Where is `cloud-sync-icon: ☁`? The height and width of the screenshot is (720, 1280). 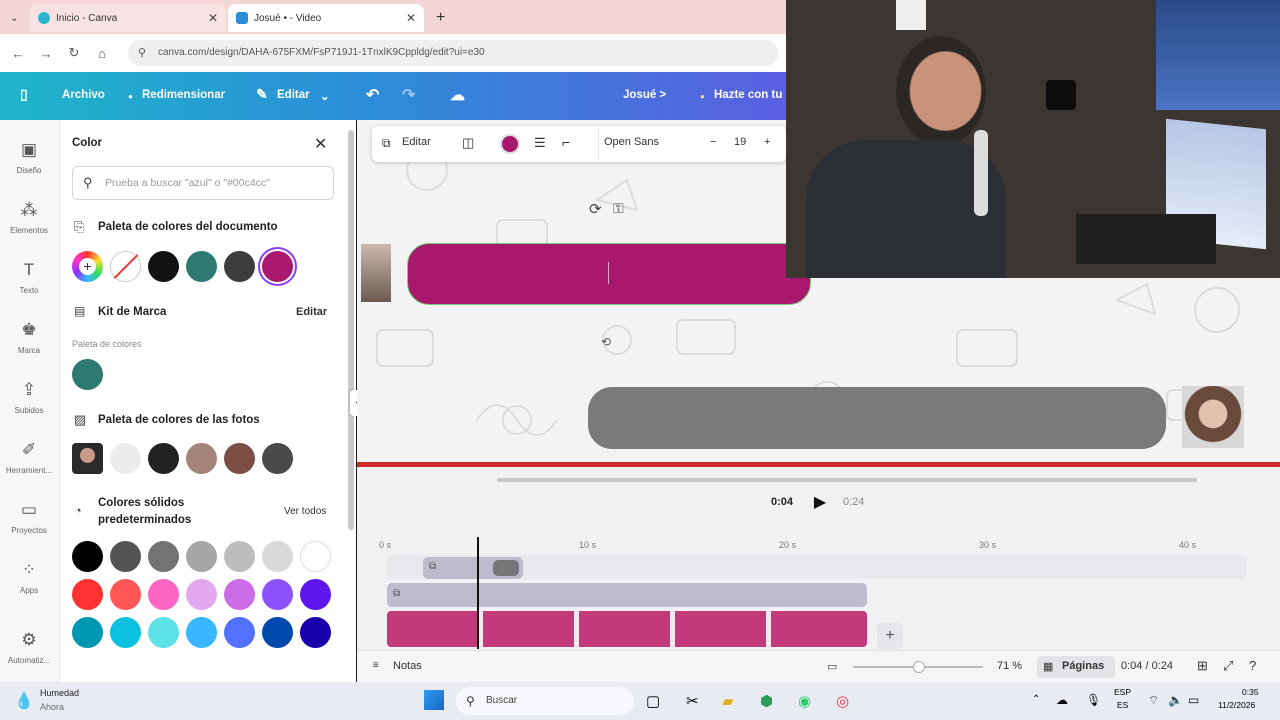 cloud-sync-icon: ☁ is located at coordinates (457, 95).